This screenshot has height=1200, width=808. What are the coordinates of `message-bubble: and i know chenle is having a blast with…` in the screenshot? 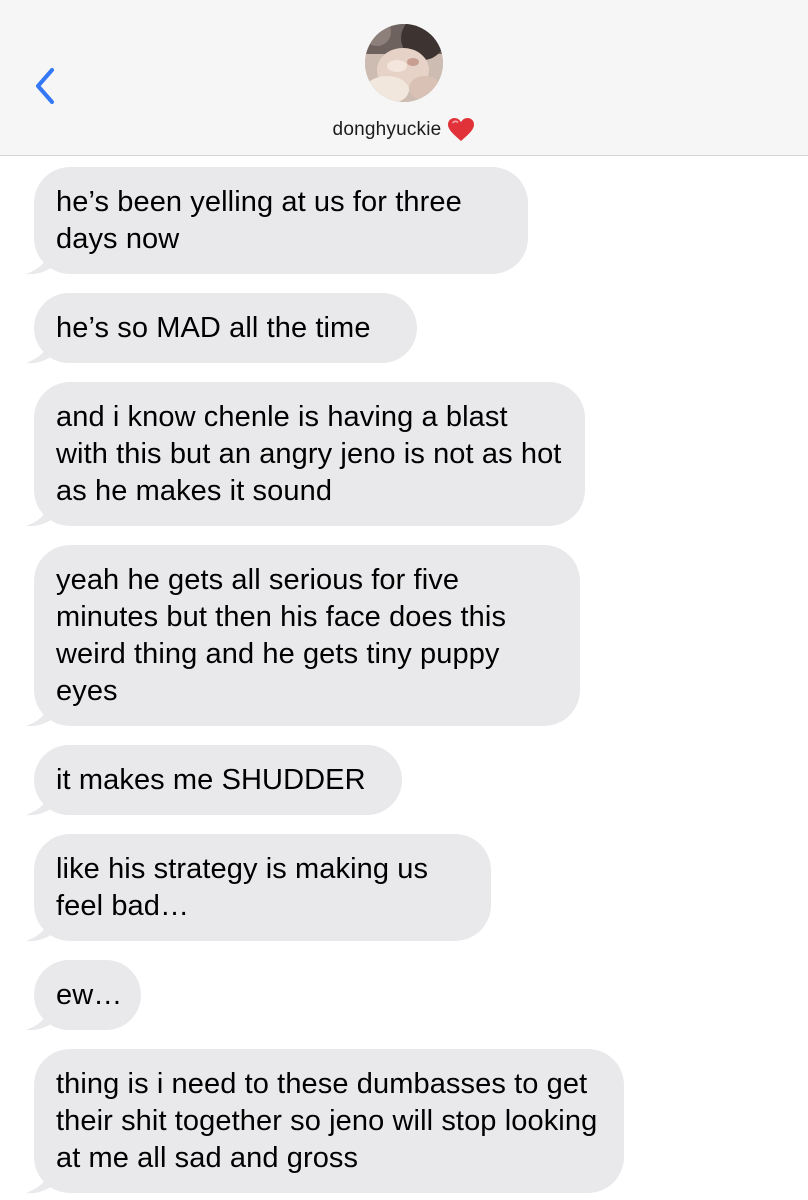 It's located at (309, 454).